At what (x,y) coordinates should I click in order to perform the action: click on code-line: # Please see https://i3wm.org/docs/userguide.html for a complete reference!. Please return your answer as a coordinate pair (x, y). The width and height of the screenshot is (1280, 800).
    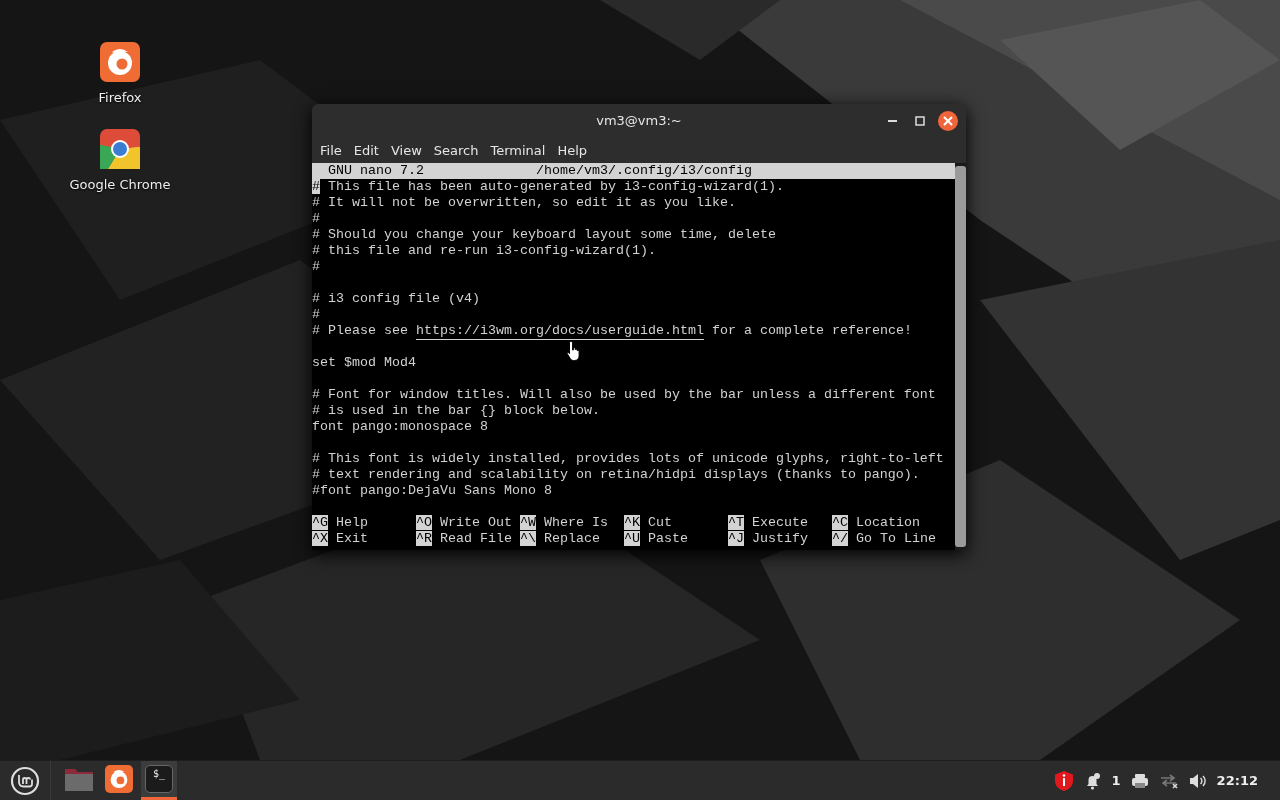
    Looking at the image, I should click on (612, 331).